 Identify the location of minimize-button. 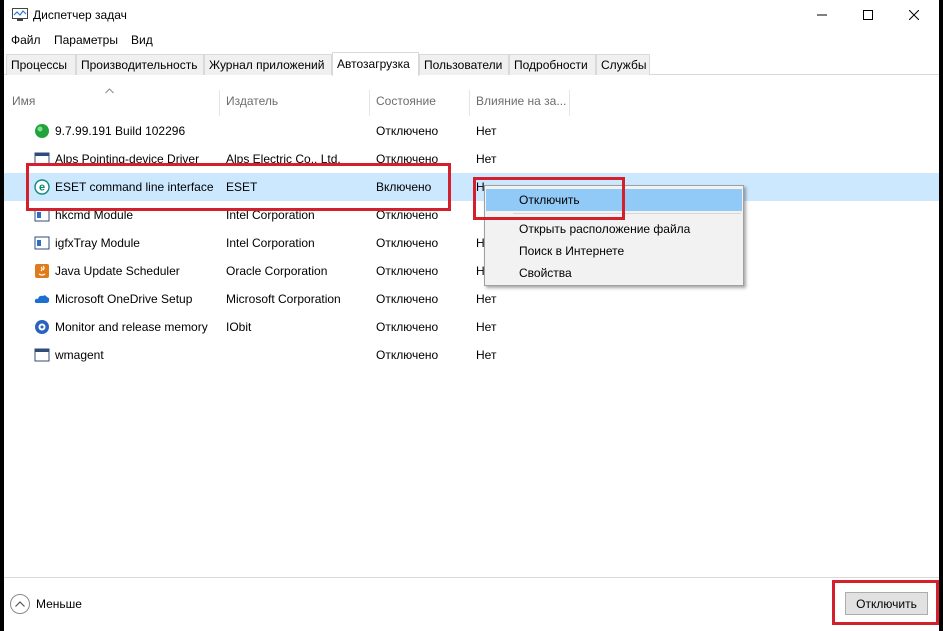
(822, 15).